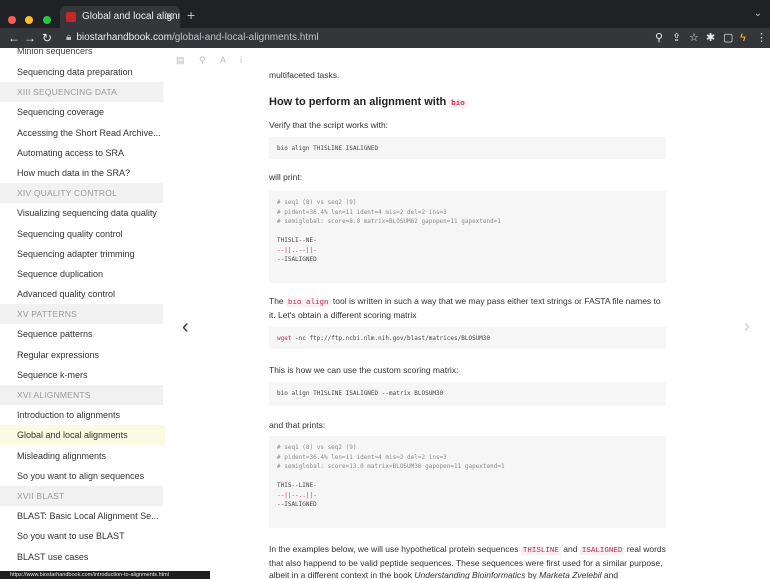 Image resolution: width=770 pixels, height=579 pixels. What do you see at coordinates (30, 38) in the screenshot?
I see `forward-arrow-icon: →` at bounding box center [30, 38].